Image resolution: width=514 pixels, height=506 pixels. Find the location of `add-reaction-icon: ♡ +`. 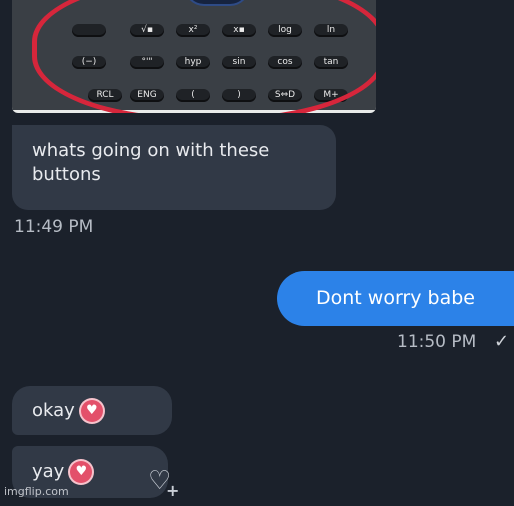

add-reaction-icon: ♡ + is located at coordinates (165, 483).